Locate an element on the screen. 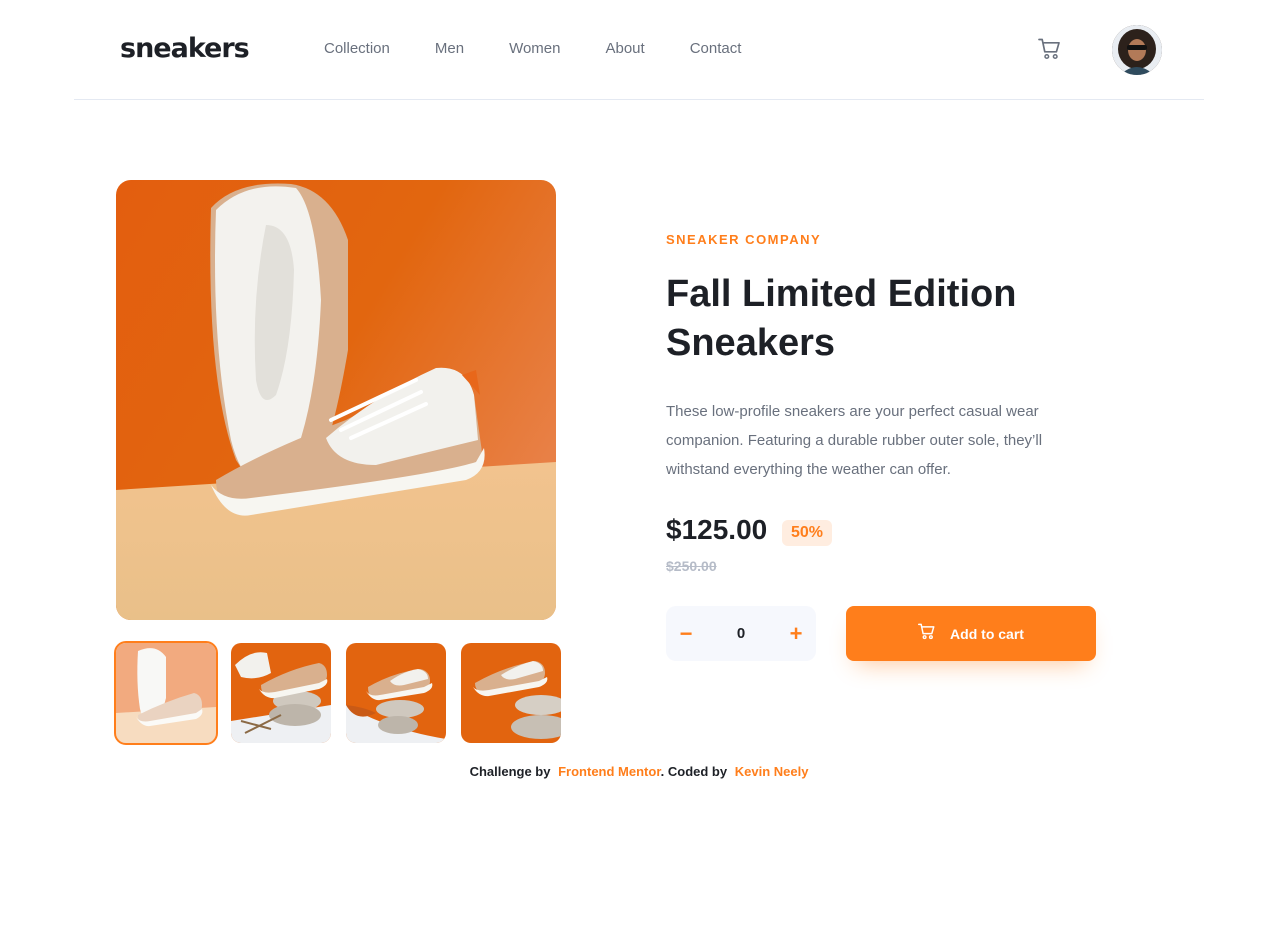  add-to-cart-button: Add to cart is located at coordinates (971, 633).